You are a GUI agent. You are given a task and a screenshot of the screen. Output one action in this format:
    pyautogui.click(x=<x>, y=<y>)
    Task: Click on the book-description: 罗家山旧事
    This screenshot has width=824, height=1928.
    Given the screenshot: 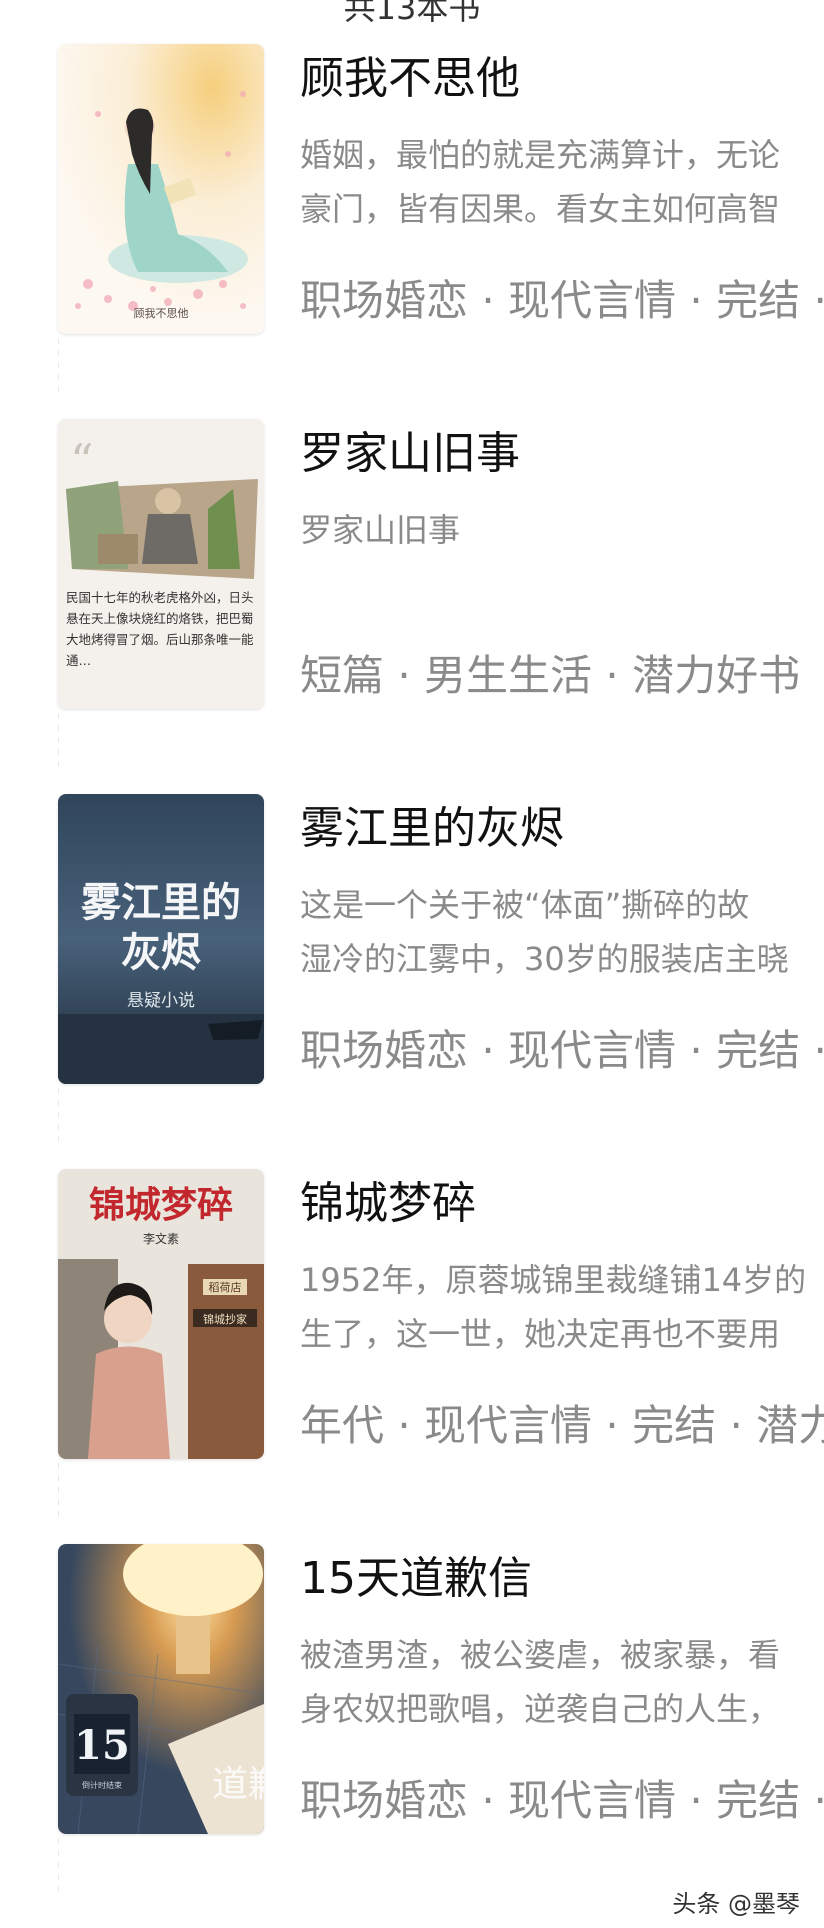 What is the action you would take?
    pyautogui.click(x=380, y=530)
    